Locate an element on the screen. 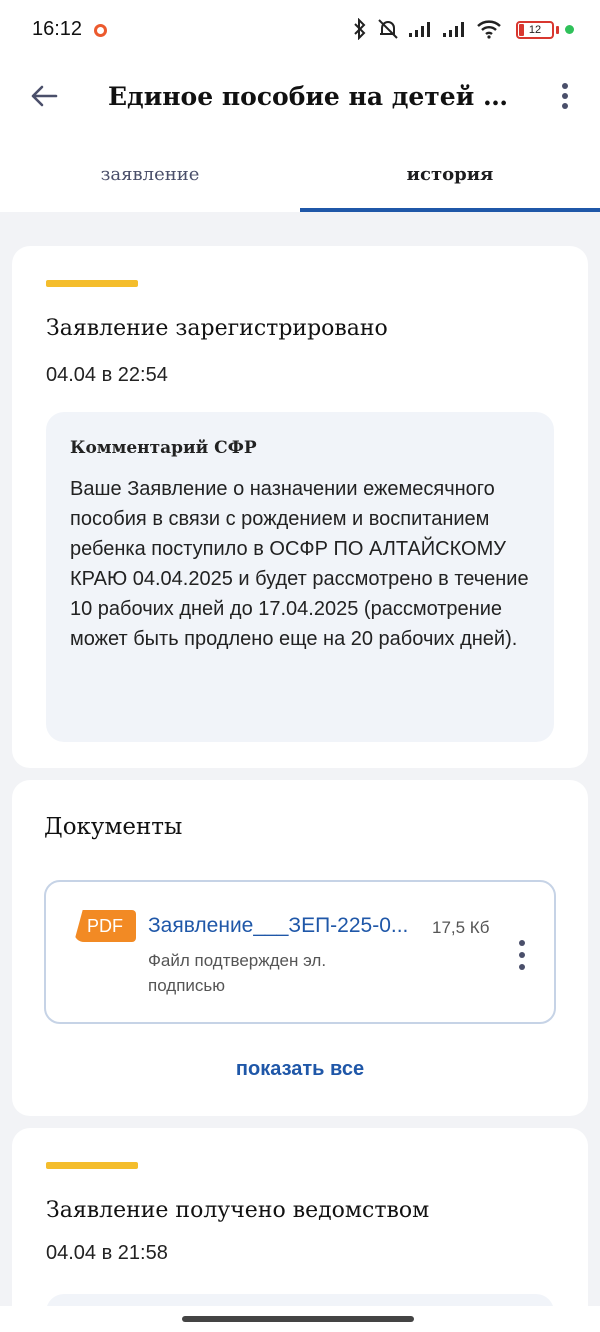  status-time: 16:12 is located at coordinates (57, 29).